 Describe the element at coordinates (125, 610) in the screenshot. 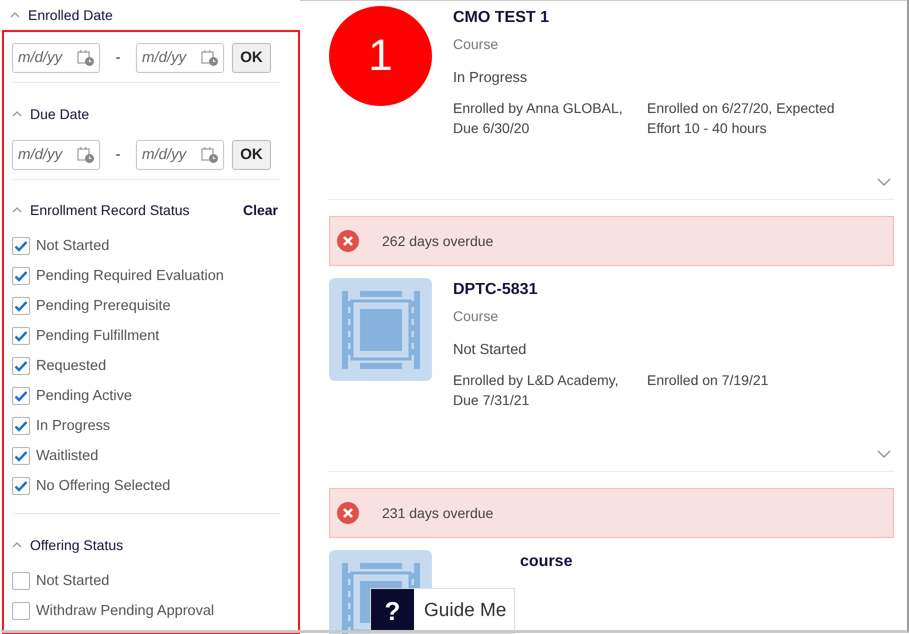

I see `checkbox-label: Withdraw Pending Approval` at that location.